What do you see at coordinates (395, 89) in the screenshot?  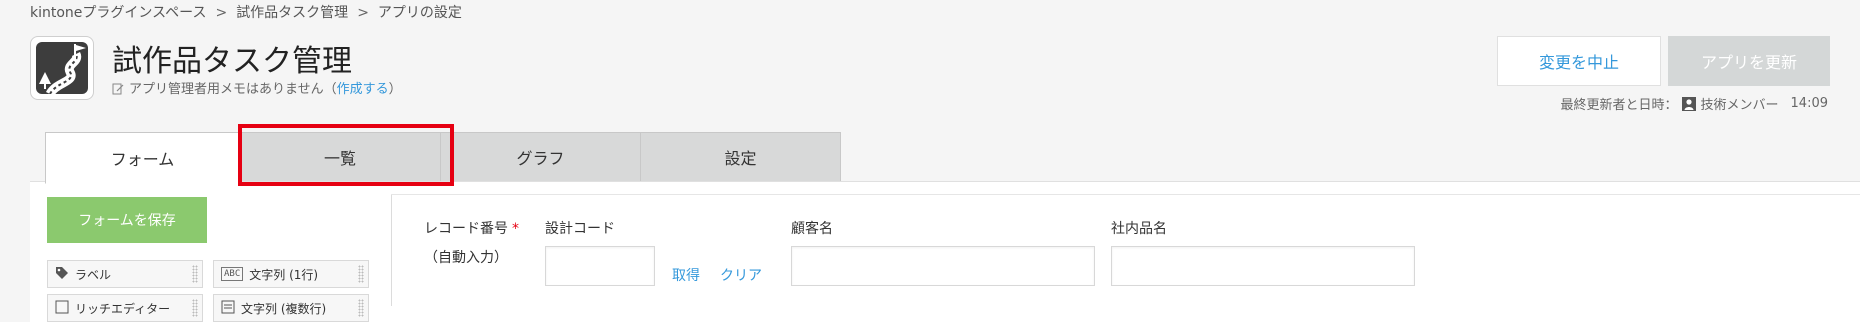 I see `memo-paren-close: ）` at bounding box center [395, 89].